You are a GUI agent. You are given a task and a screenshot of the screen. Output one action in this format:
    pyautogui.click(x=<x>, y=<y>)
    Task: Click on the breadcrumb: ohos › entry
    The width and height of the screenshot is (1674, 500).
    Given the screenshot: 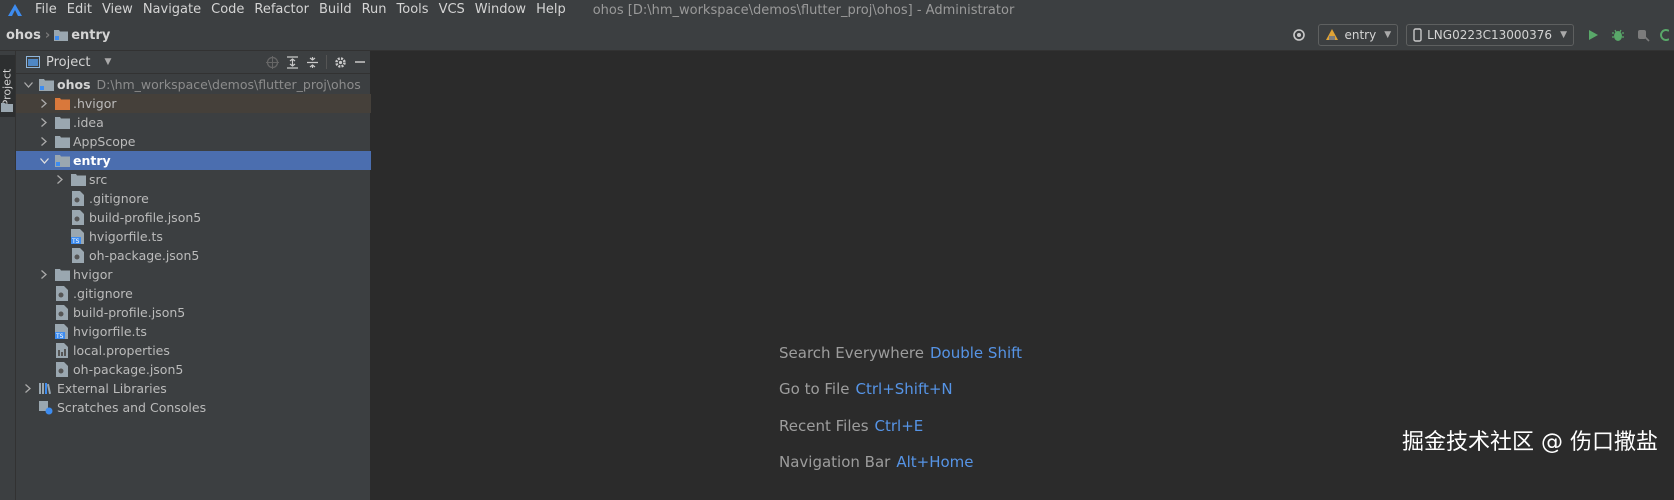 What is the action you would take?
    pyautogui.click(x=58, y=35)
    